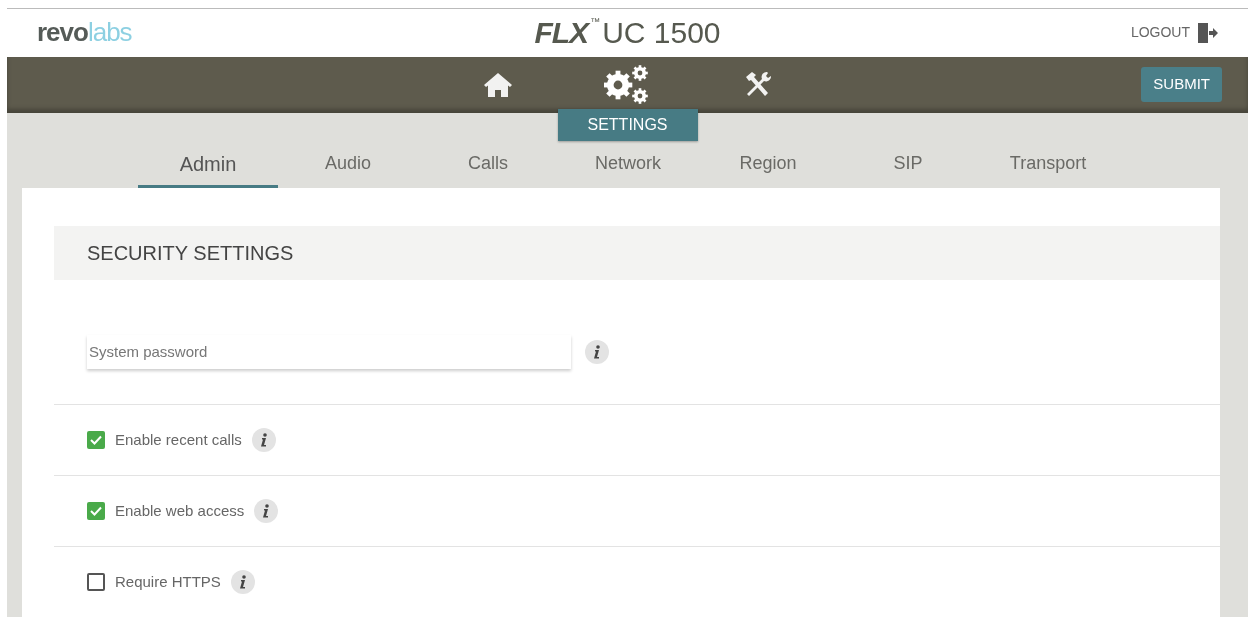 The image size is (1248, 617). I want to click on password-field: System password, so click(329, 351).